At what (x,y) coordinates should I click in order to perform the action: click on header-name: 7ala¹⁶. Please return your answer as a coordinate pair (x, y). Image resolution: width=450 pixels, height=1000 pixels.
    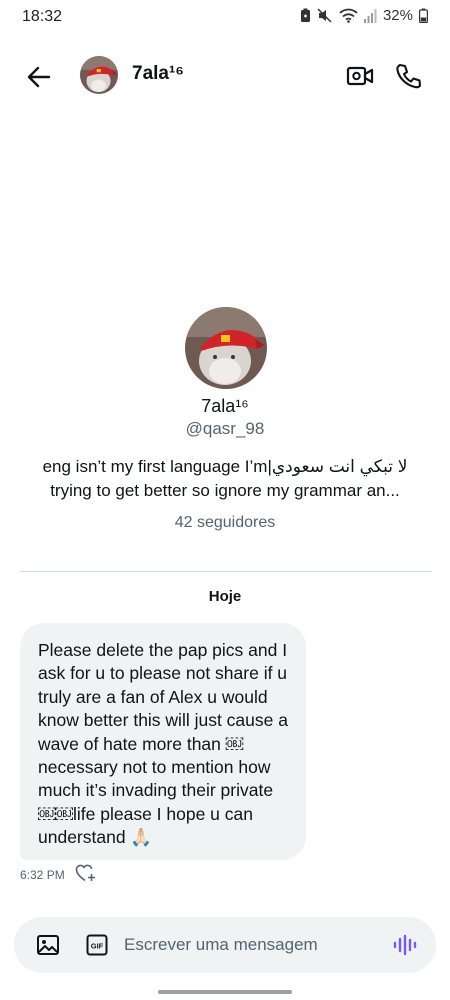
    Looking at the image, I should click on (158, 74).